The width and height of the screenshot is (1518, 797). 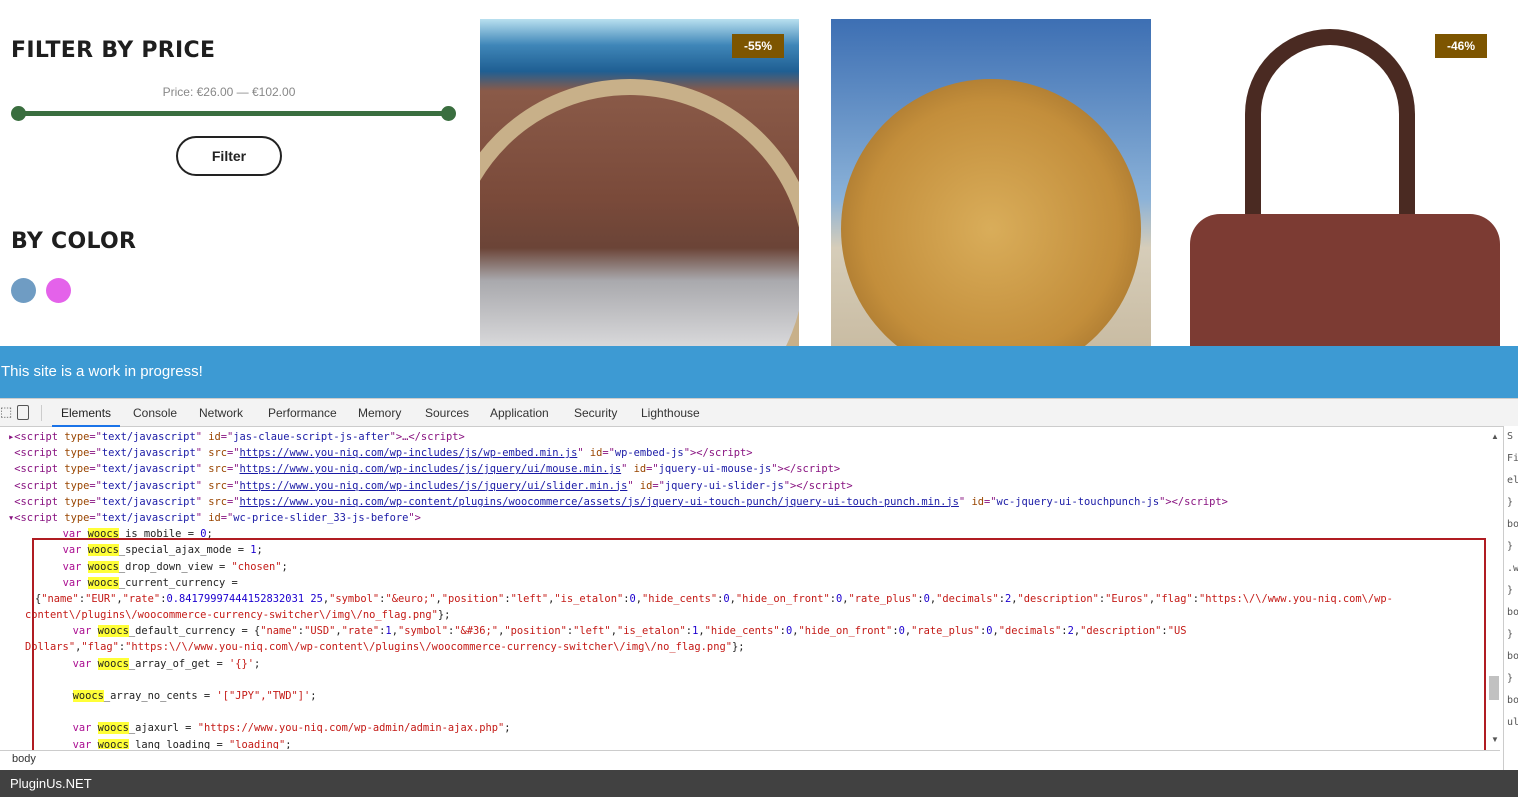 What do you see at coordinates (715, 469) in the screenshot?
I see `code-token: jquery-ui-mouse-js` at bounding box center [715, 469].